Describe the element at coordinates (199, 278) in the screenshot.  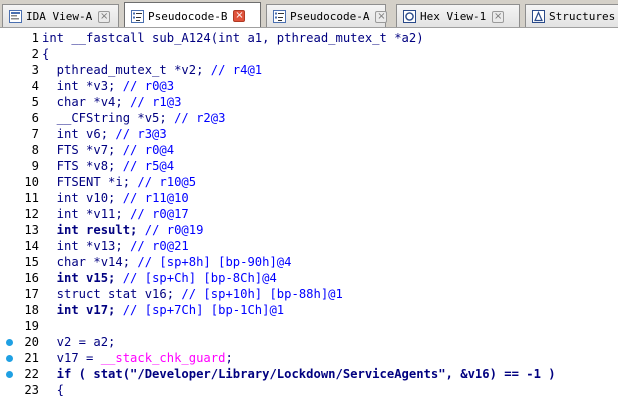
I see `code-comment: // [sp+Ch] [bp-8Ch]@4` at that location.